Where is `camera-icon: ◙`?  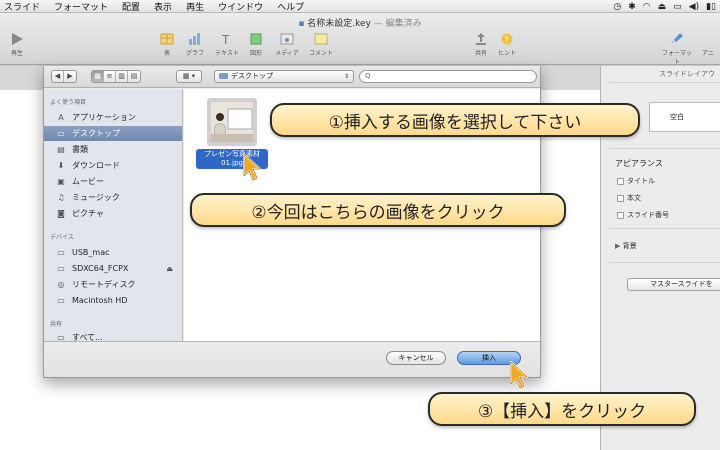 camera-icon: ◙ is located at coordinates (61, 213).